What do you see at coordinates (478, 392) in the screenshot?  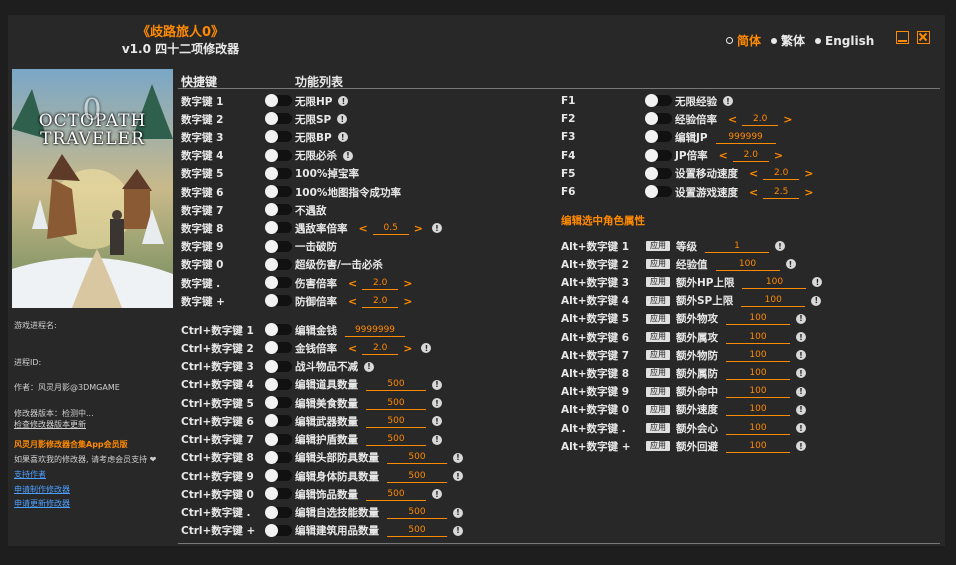 I see `cheat-row: Alt+数字键 9 应用 额外命中 100!` at bounding box center [478, 392].